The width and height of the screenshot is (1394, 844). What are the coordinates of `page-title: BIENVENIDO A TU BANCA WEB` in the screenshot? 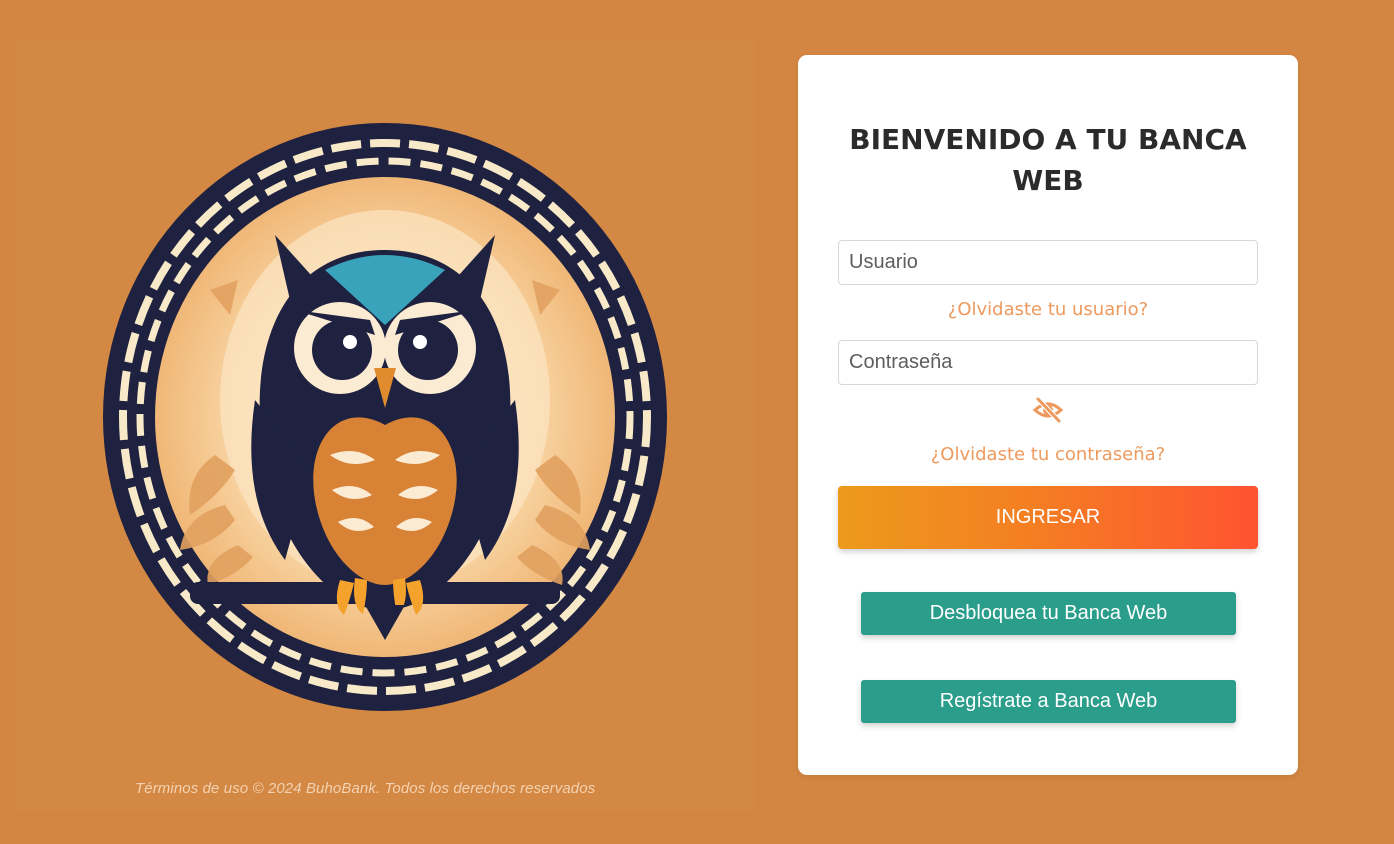 It's located at (1048, 160).